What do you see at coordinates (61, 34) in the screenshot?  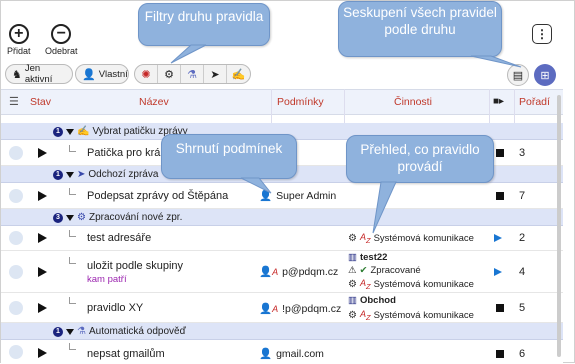 I see `minus-icon: −` at bounding box center [61, 34].